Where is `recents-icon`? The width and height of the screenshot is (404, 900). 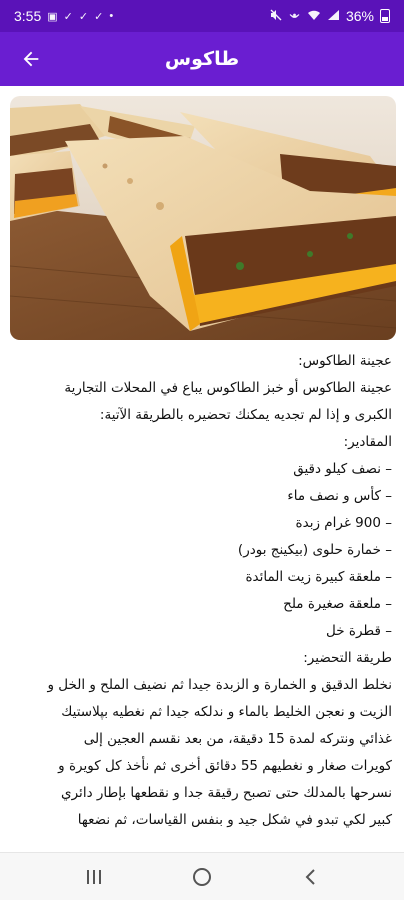
recents-icon is located at coordinates (94, 876).